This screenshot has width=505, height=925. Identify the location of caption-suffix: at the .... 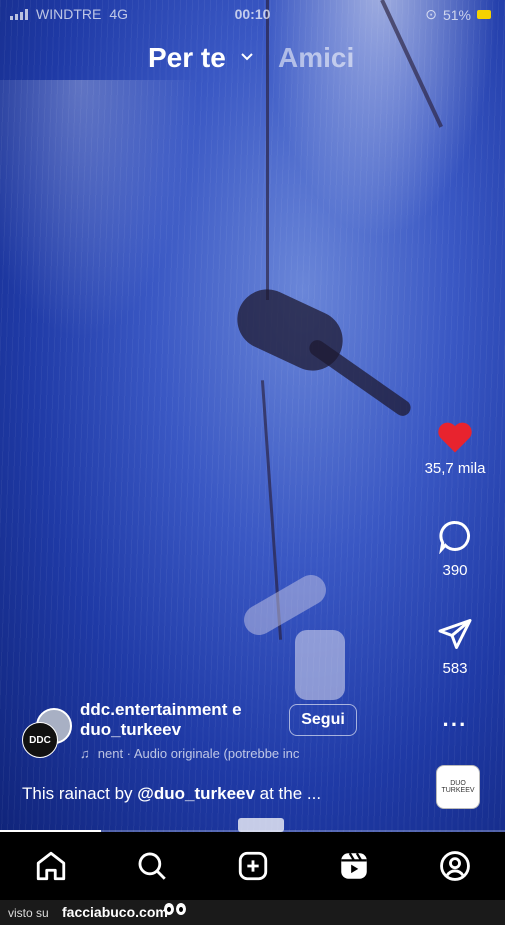
(288, 793).